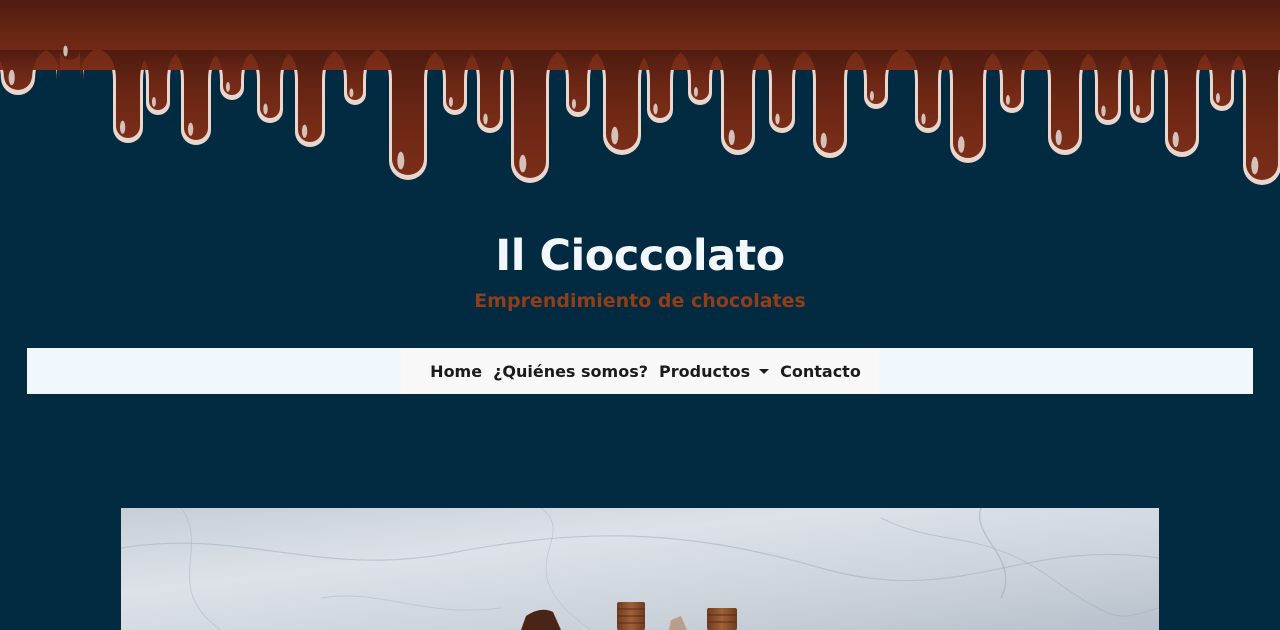 Image resolution: width=1280 pixels, height=630 pixels. Describe the element at coordinates (640, 256) in the screenshot. I see `site-title: Il Cioccolato` at that location.